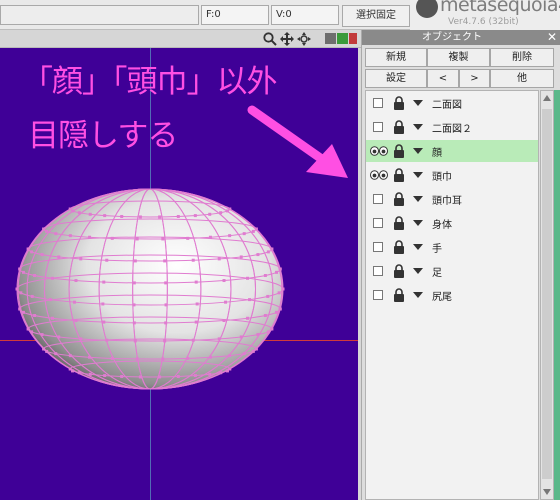 The image size is (560, 500). Describe the element at coordinates (437, 153) in the screenshot. I see `object-name: 顔` at that location.